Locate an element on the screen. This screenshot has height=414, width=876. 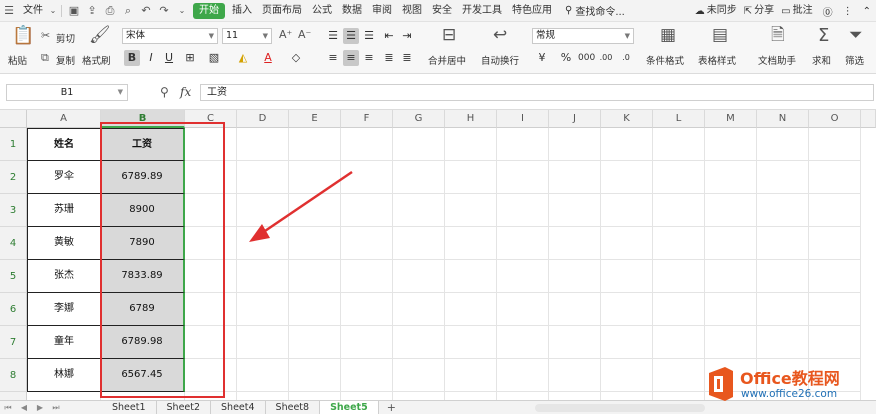
column-header: F is located at coordinates (367, 119).